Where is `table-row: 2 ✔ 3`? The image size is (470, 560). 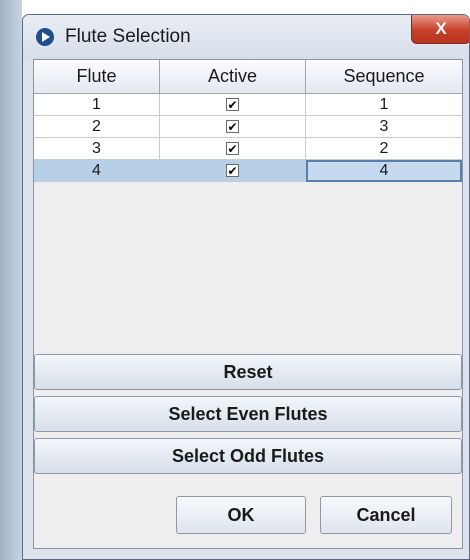 table-row: 2 ✔ 3 is located at coordinates (248, 127).